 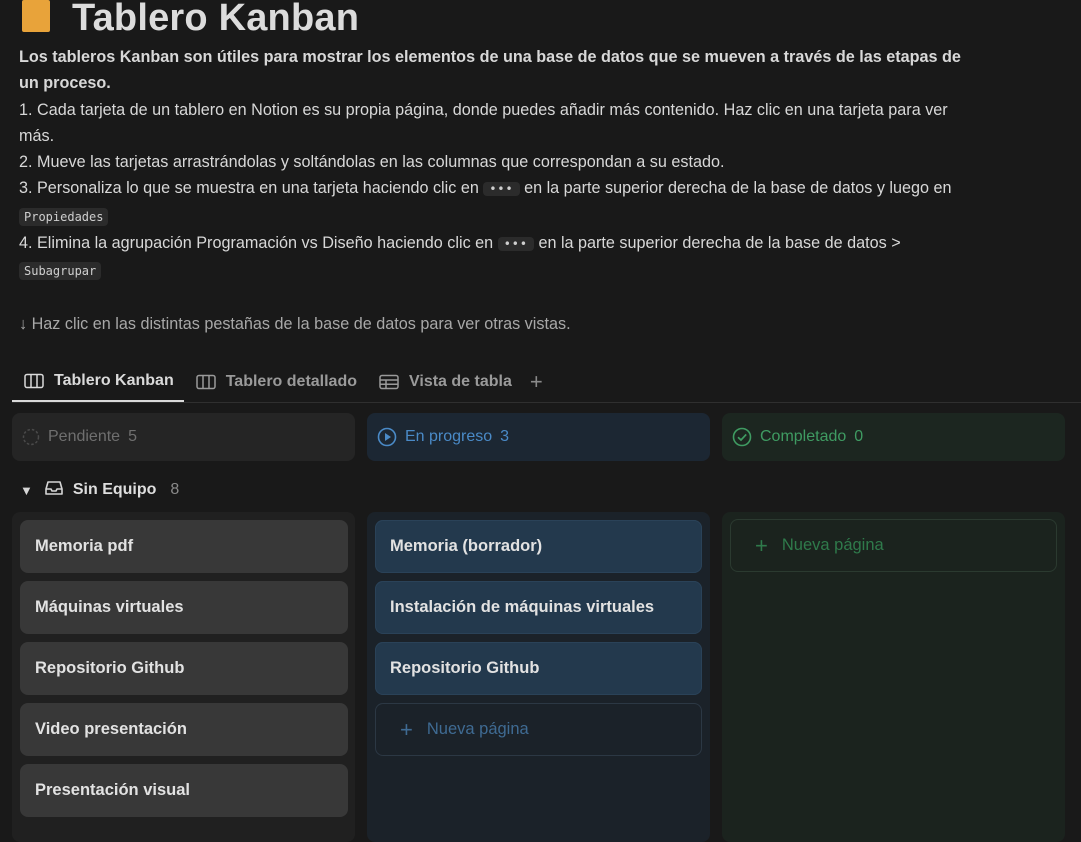 I want to click on group-label: Sin Equipo, so click(x=114, y=489).